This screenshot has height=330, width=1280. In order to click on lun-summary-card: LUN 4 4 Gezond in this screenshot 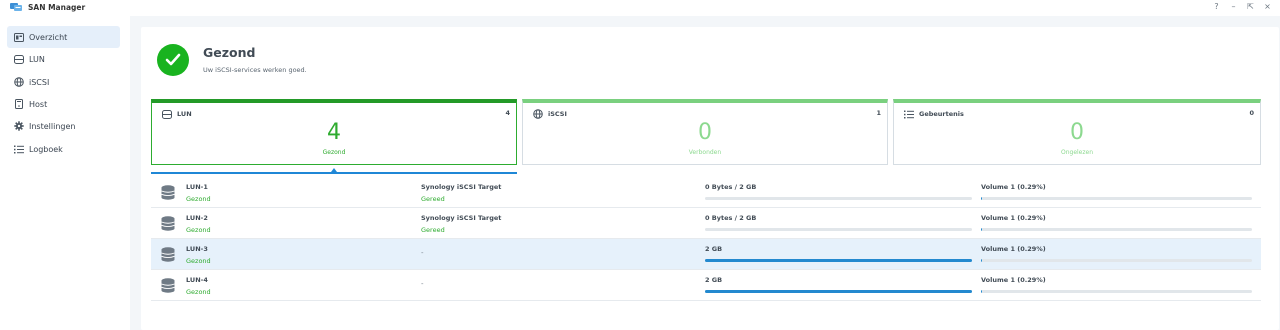, I will do `click(334, 132)`.